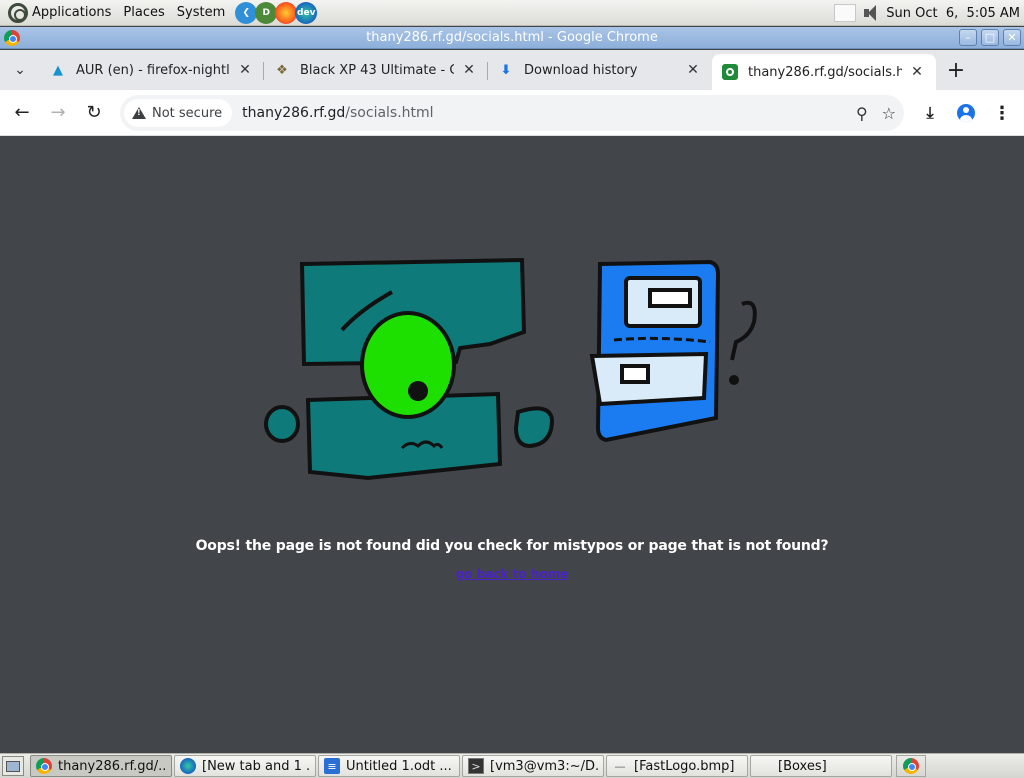  I want to click on volume-icon, so click(871, 13).